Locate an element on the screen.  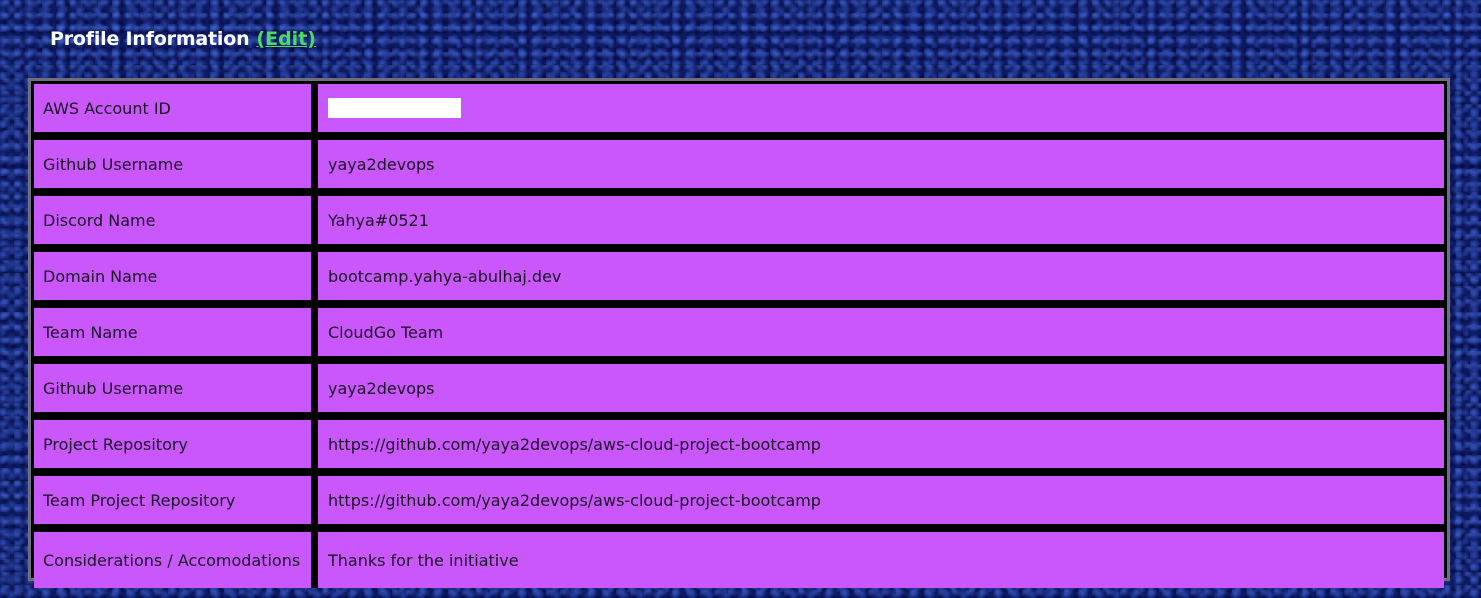
row-value: bootcamp.yahya-abulhaj.dev is located at coordinates (881, 280).